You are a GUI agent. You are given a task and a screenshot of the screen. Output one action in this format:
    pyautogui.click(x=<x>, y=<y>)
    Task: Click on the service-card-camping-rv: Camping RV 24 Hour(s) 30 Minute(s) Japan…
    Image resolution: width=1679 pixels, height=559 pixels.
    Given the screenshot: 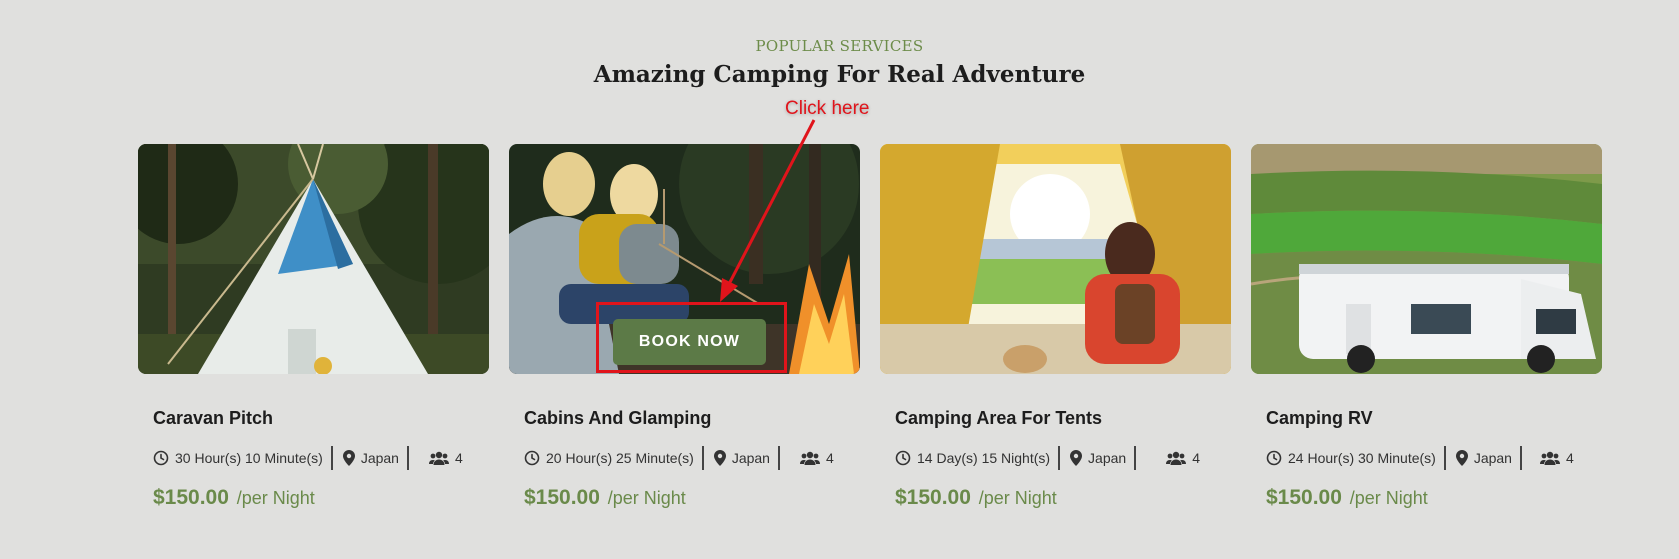 What is the action you would take?
    pyautogui.click(x=1426, y=328)
    